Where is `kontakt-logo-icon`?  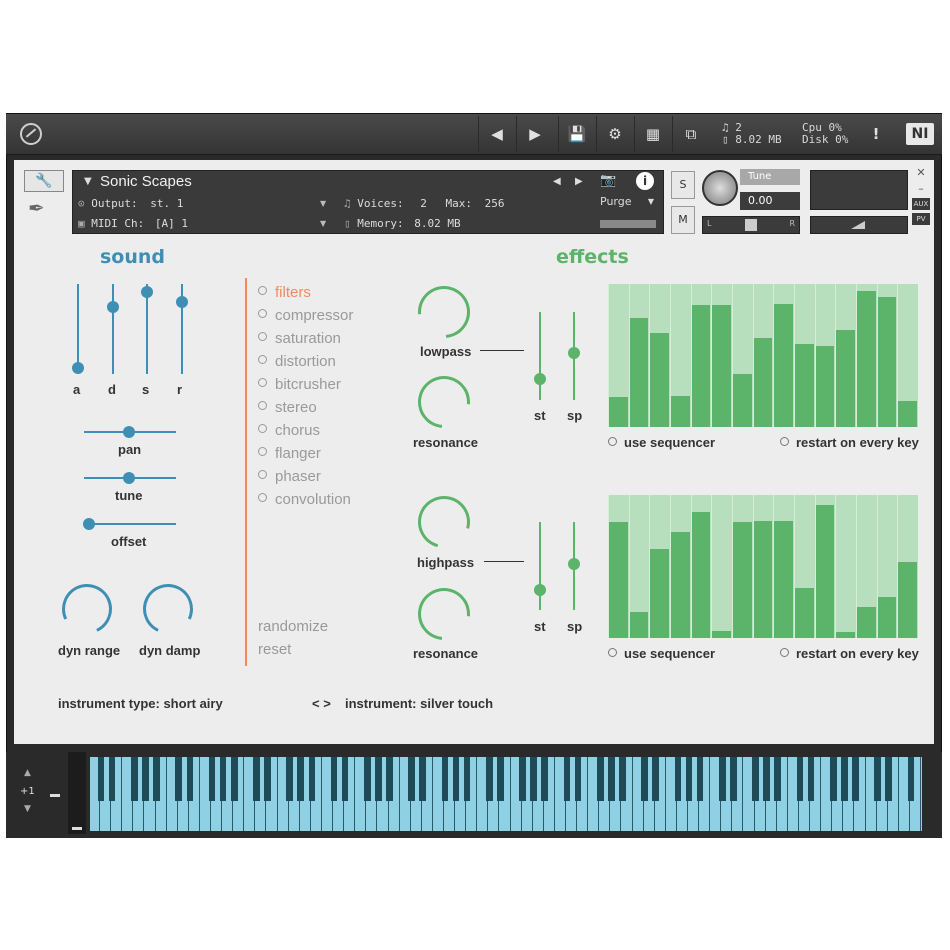 kontakt-logo-icon is located at coordinates (31, 134).